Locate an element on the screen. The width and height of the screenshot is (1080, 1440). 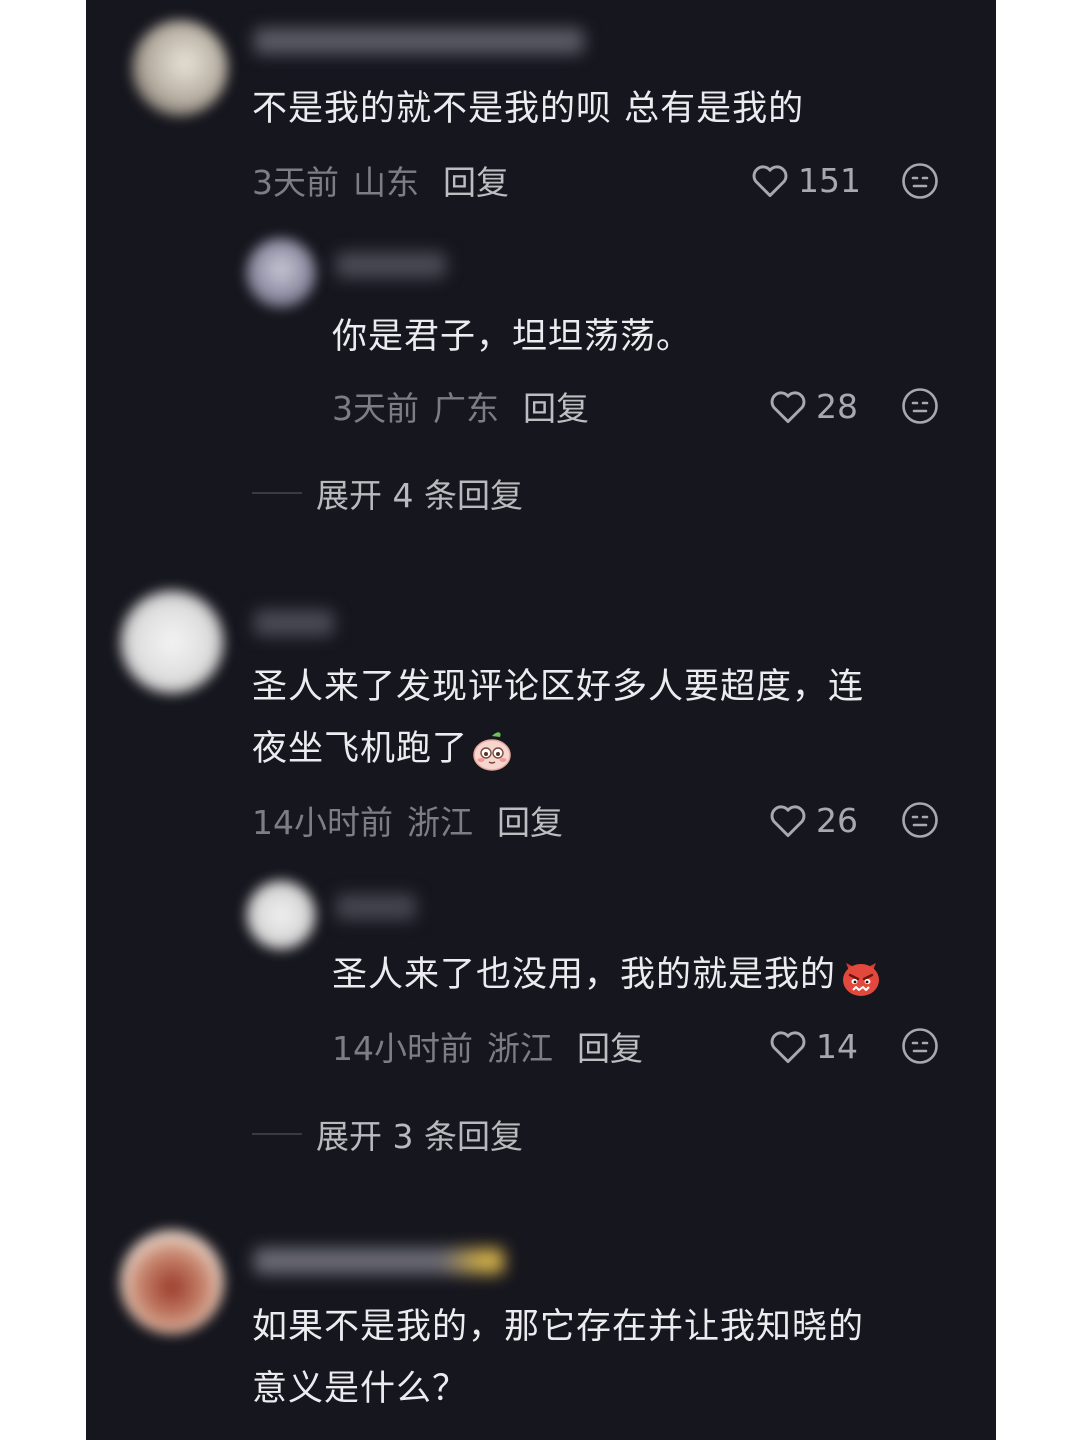
expand-replies-label: 展开 3 条回复 is located at coordinates (419, 1136).